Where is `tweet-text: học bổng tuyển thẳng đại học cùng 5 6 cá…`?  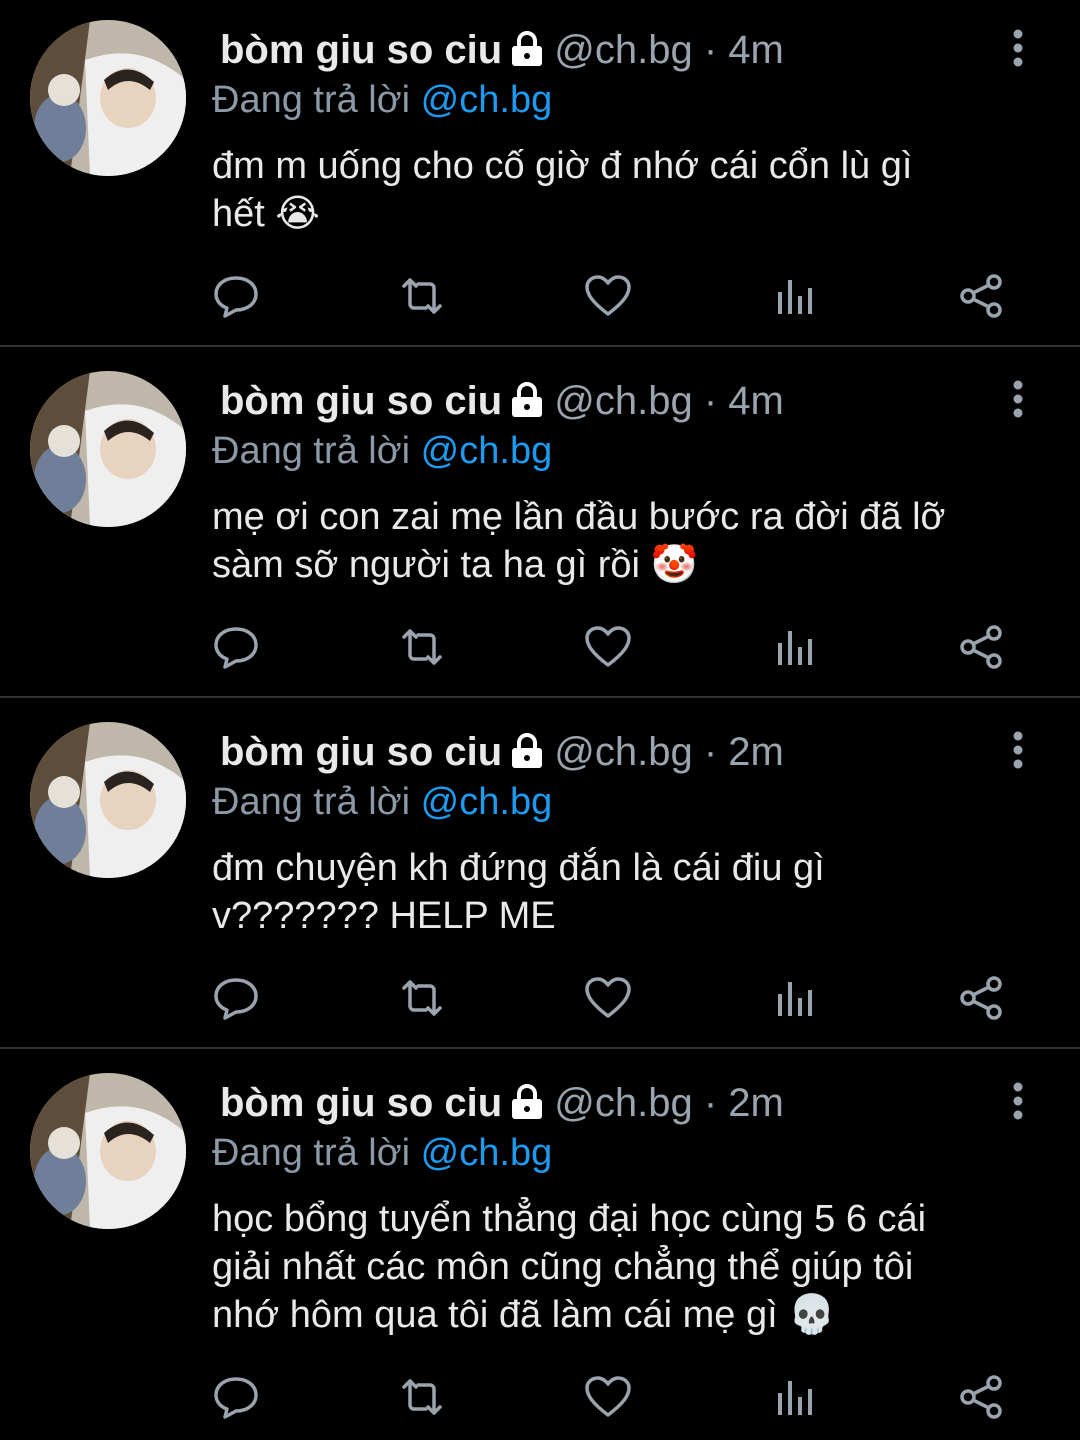 tweet-text: học bổng tuyển thẳng đại học cùng 5 6 cá… is located at coordinates (622, 1267).